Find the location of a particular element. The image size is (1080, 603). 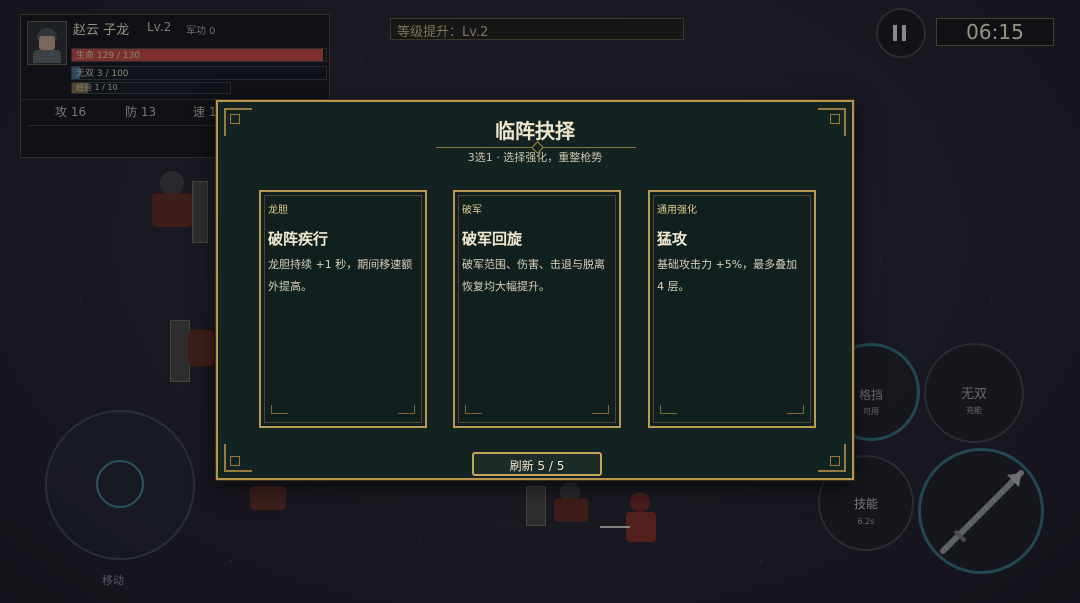

card-description: 基础攻击力 +5%，最多叠加 4 层。 is located at coordinates (727, 275).